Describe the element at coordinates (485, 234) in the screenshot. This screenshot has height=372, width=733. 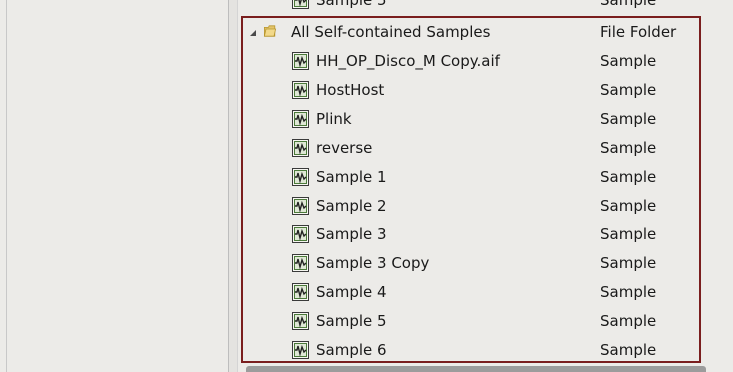
I see `tree-row-sample: Sample 3 Sample` at that location.